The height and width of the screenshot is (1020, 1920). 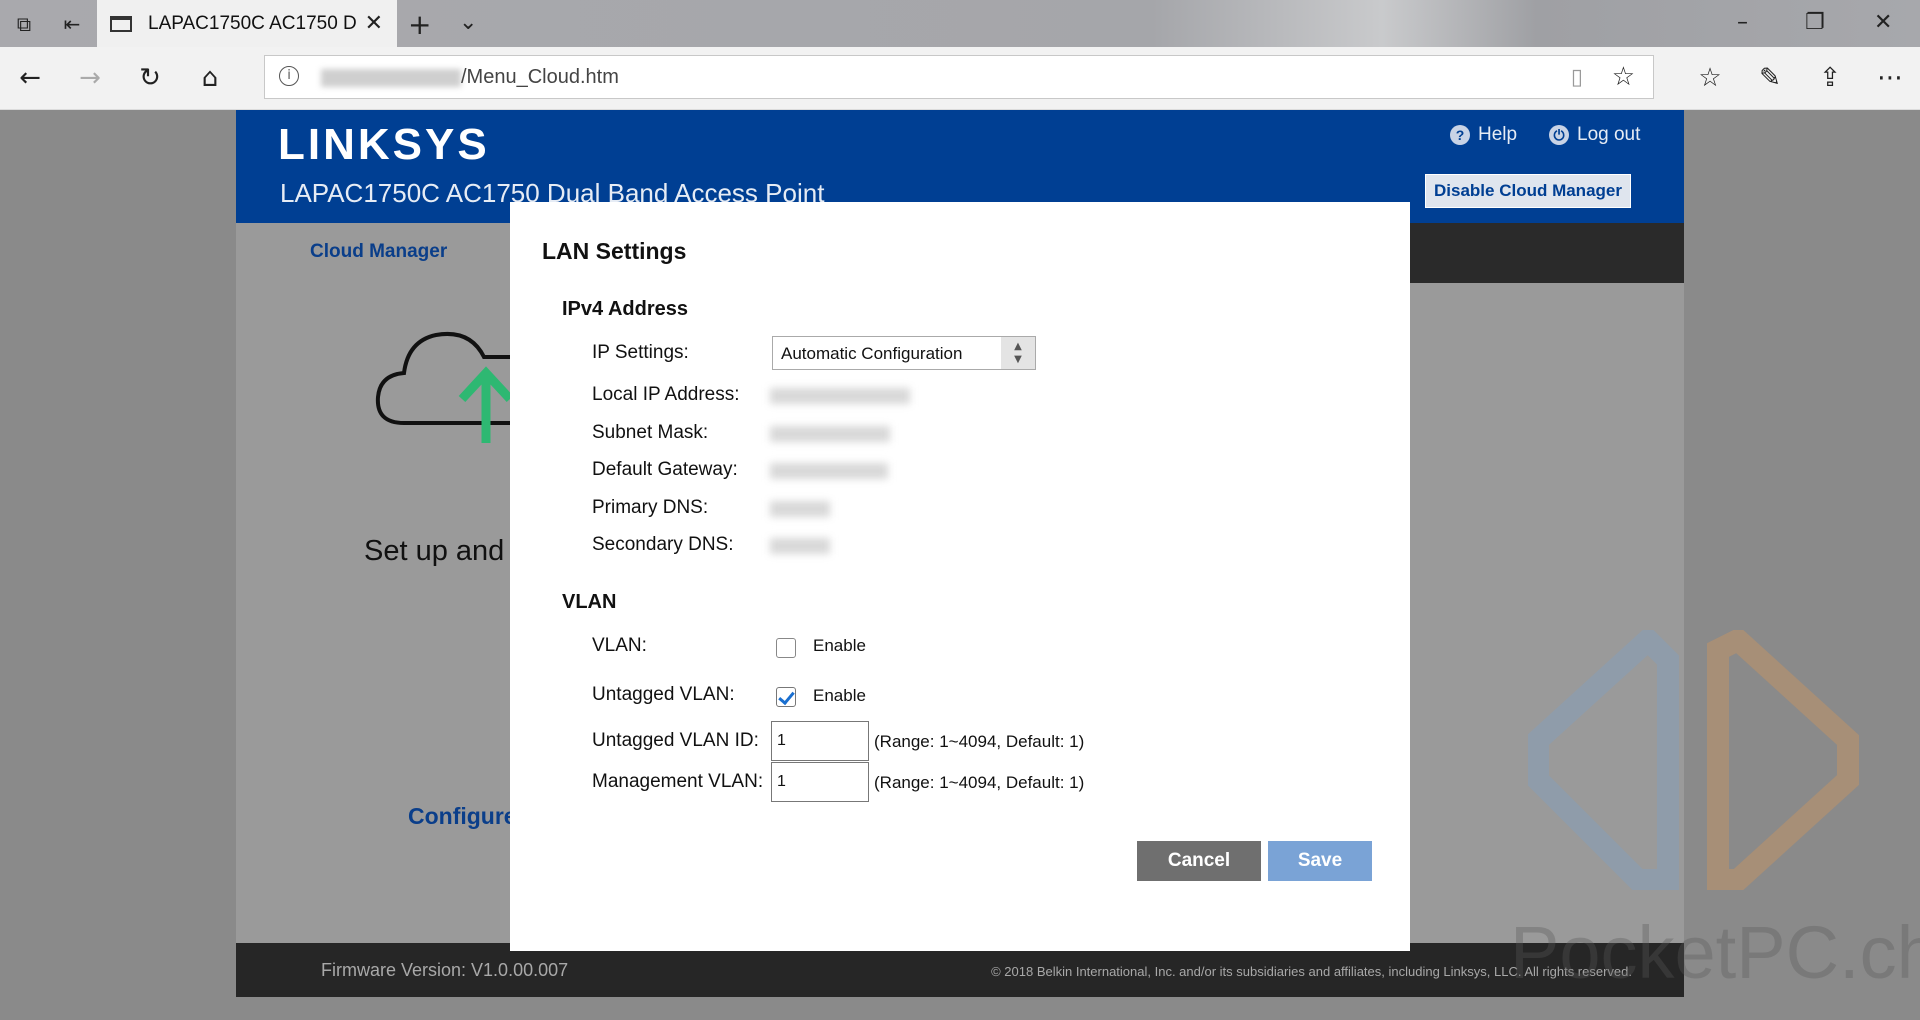 I want to click on browser-nav-bar: ← → ↻ ⌂ i /Menu_Cloud.htm ▯ ☆ ☆ ✎ ⇪ ⋯, so click(x=960, y=78).